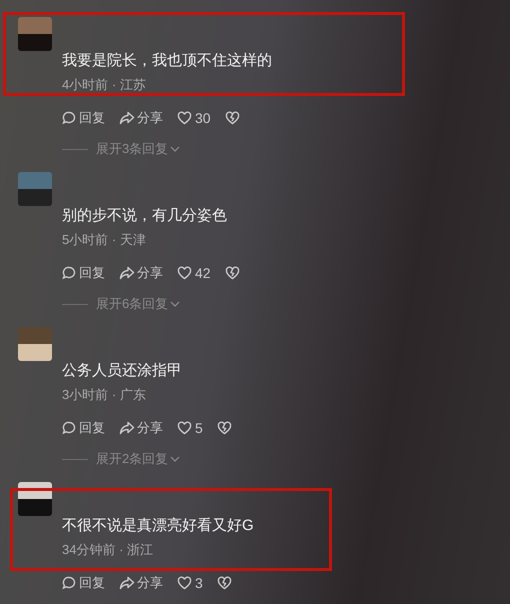 The width and height of the screenshot is (510, 604). I want to click on comment-text: 不很不说是真漂亮好看又好G, so click(158, 526).